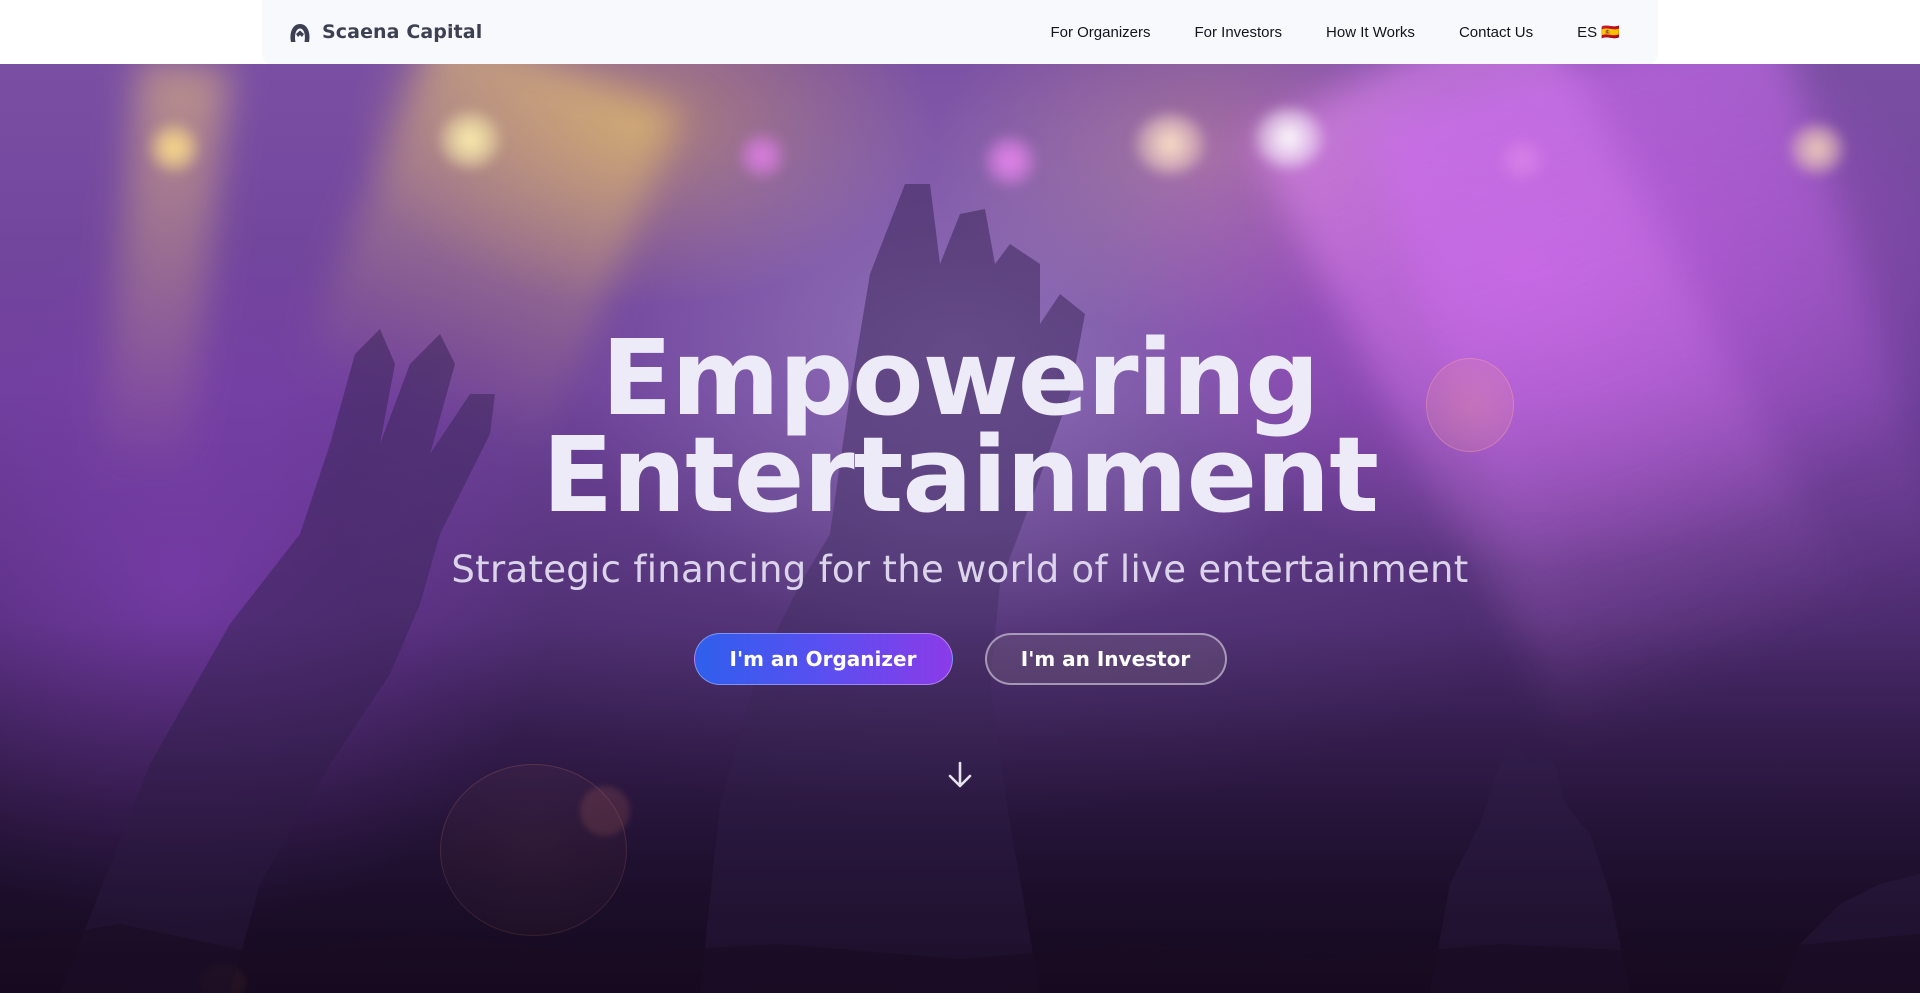 Image resolution: width=1920 pixels, height=993 pixels. Describe the element at coordinates (1496, 32) in the screenshot. I see `nav-contact-us: Contact Us` at that location.